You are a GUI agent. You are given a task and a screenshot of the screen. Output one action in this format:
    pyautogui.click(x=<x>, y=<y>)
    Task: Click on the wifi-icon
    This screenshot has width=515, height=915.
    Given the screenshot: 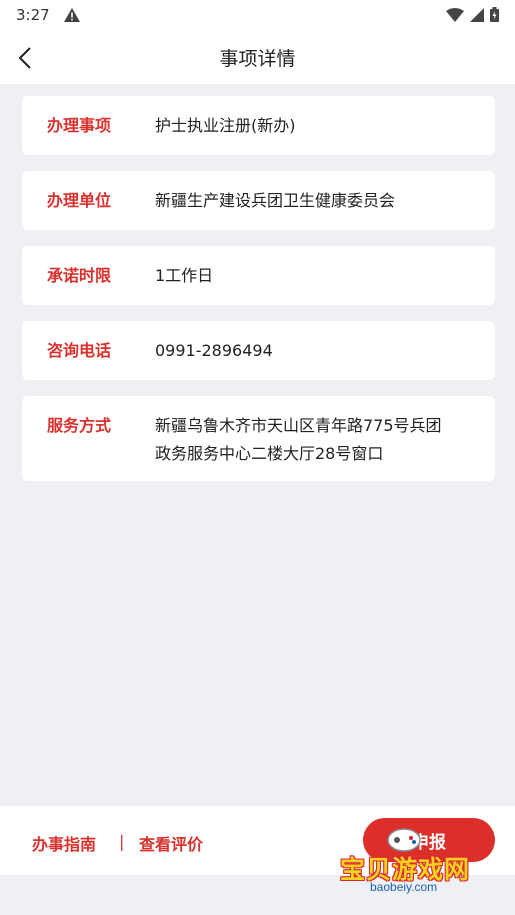 What is the action you would take?
    pyautogui.click(x=455, y=14)
    